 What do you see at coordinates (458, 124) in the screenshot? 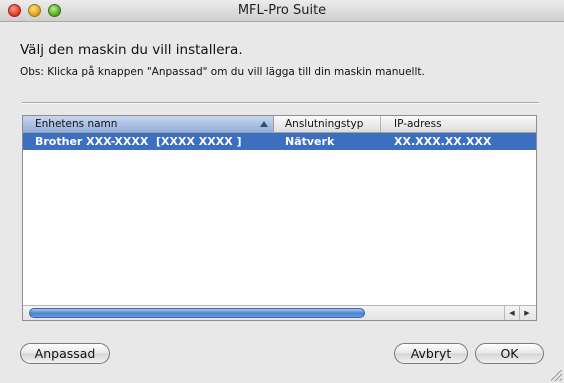
I see `column-header-ip-address: IP-adress` at bounding box center [458, 124].